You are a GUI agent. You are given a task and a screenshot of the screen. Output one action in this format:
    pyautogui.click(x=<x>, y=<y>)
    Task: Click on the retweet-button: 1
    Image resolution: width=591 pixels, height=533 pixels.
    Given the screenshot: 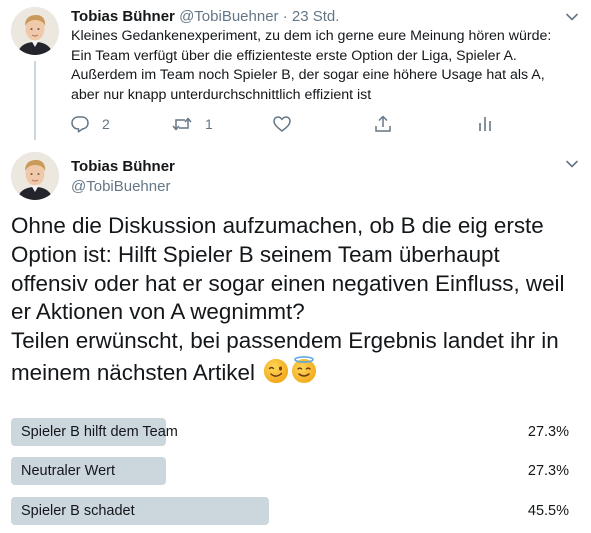 What is the action you would take?
    pyautogui.click(x=192, y=124)
    